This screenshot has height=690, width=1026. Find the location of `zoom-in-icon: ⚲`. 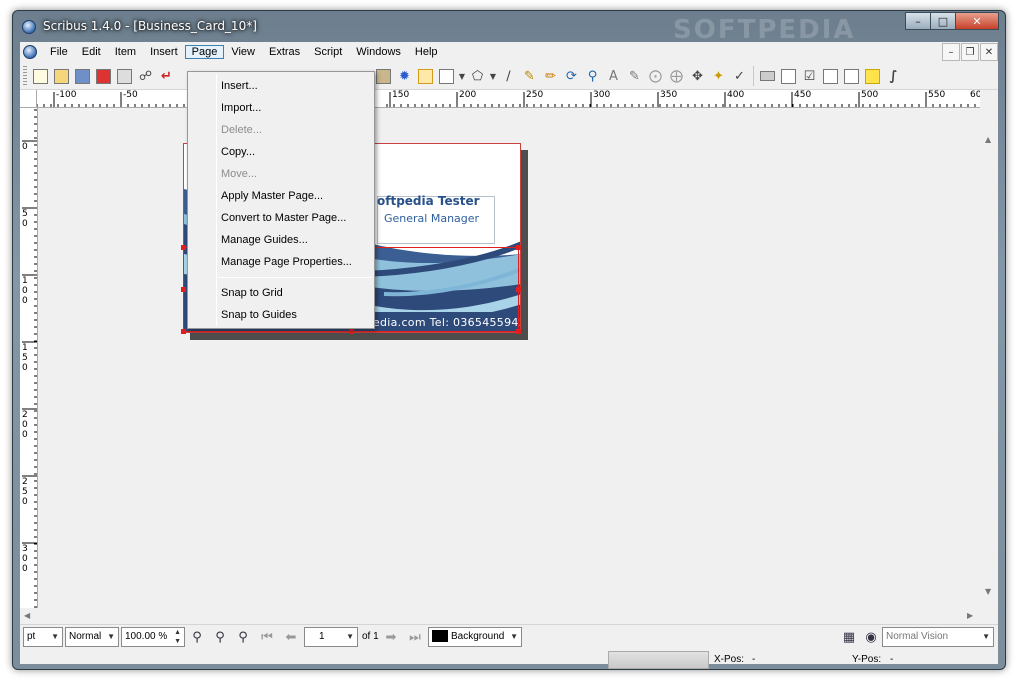

zoom-in-icon: ⚲ is located at coordinates (243, 637).